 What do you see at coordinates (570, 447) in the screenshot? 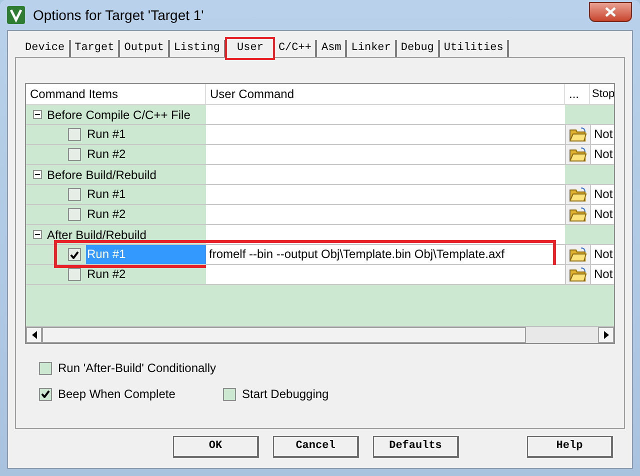
I see `dialog-button: Help` at bounding box center [570, 447].